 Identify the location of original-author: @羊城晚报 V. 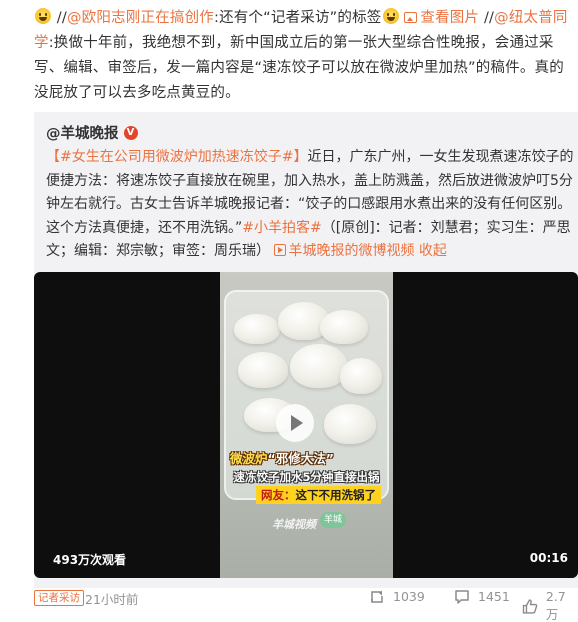
(92, 132).